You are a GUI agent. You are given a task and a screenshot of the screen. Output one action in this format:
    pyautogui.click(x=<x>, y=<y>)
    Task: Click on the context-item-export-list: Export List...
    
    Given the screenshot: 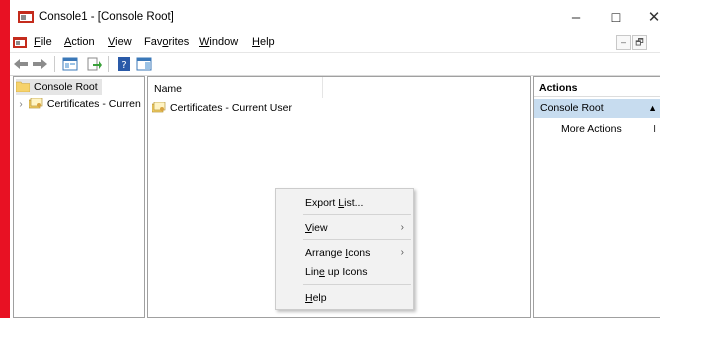 What is the action you would take?
    pyautogui.click(x=334, y=203)
    